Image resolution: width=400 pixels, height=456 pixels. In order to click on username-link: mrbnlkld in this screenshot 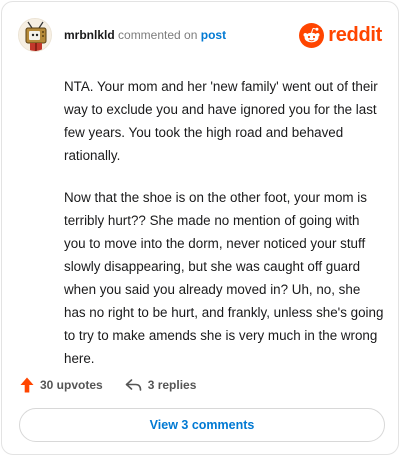, I will do `click(89, 35)`.